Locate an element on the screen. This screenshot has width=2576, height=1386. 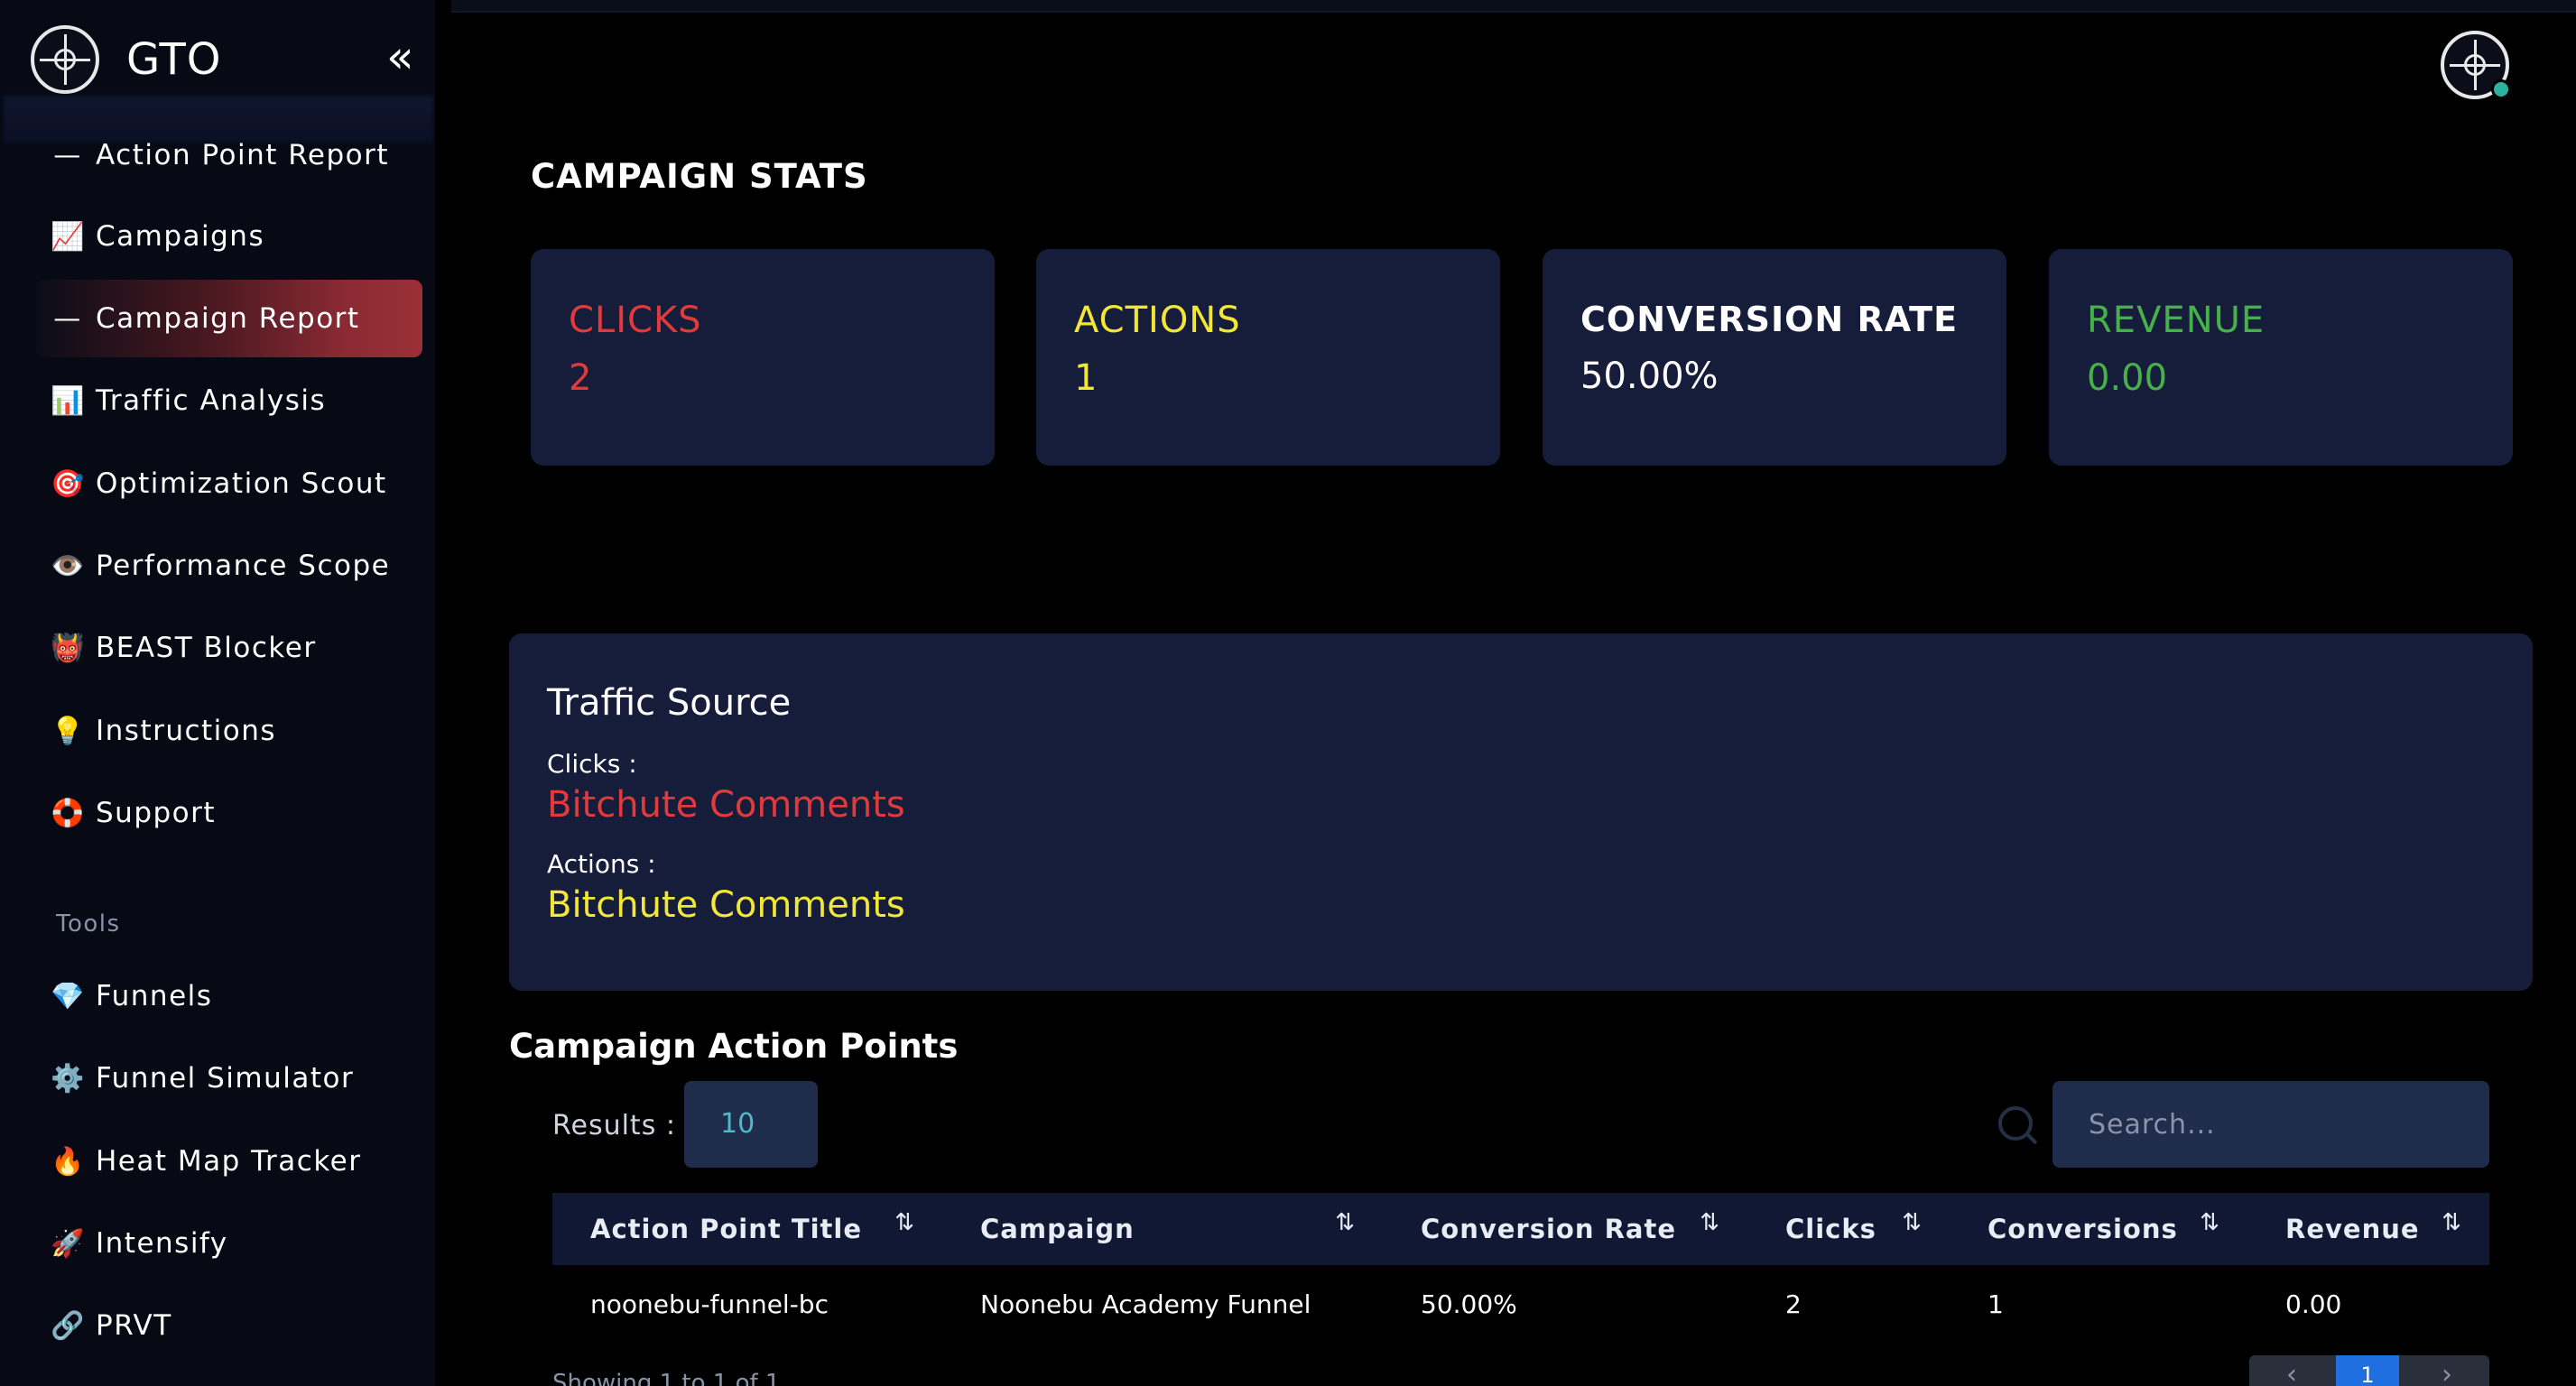
sidebar-item-label: Instructions is located at coordinates (186, 731).